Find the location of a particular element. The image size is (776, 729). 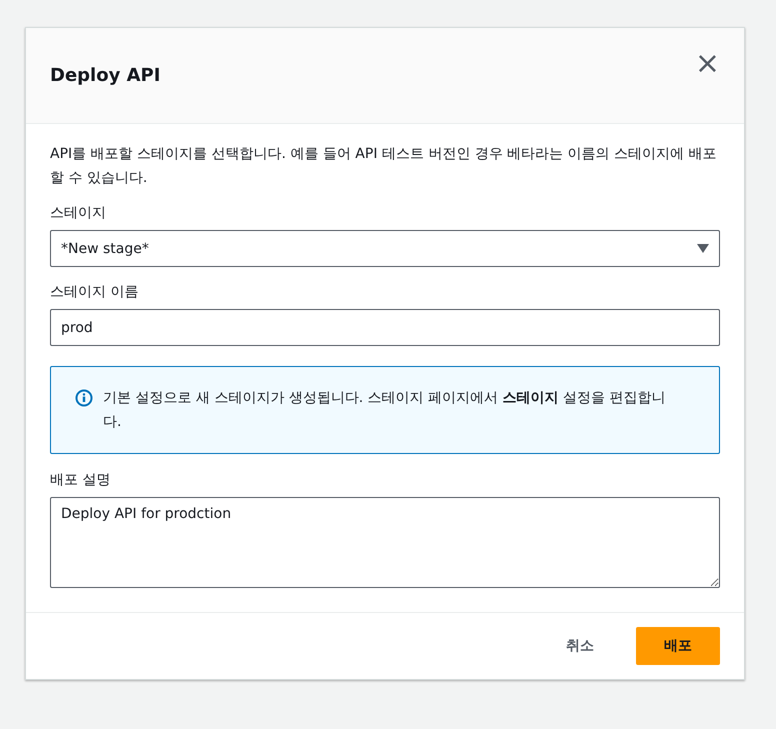

field-label: 스테이지 이름 is located at coordinates (95, 292).